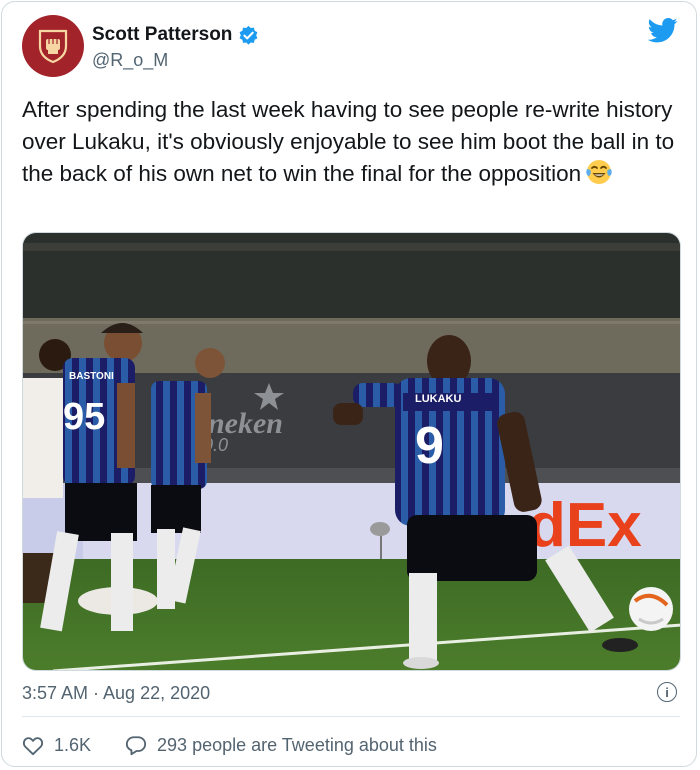 This screenshot has height=770, width=700. Describe the element at coordinates (663, 30) in the screenshot. I see `twitter-bird-icon` at that location.